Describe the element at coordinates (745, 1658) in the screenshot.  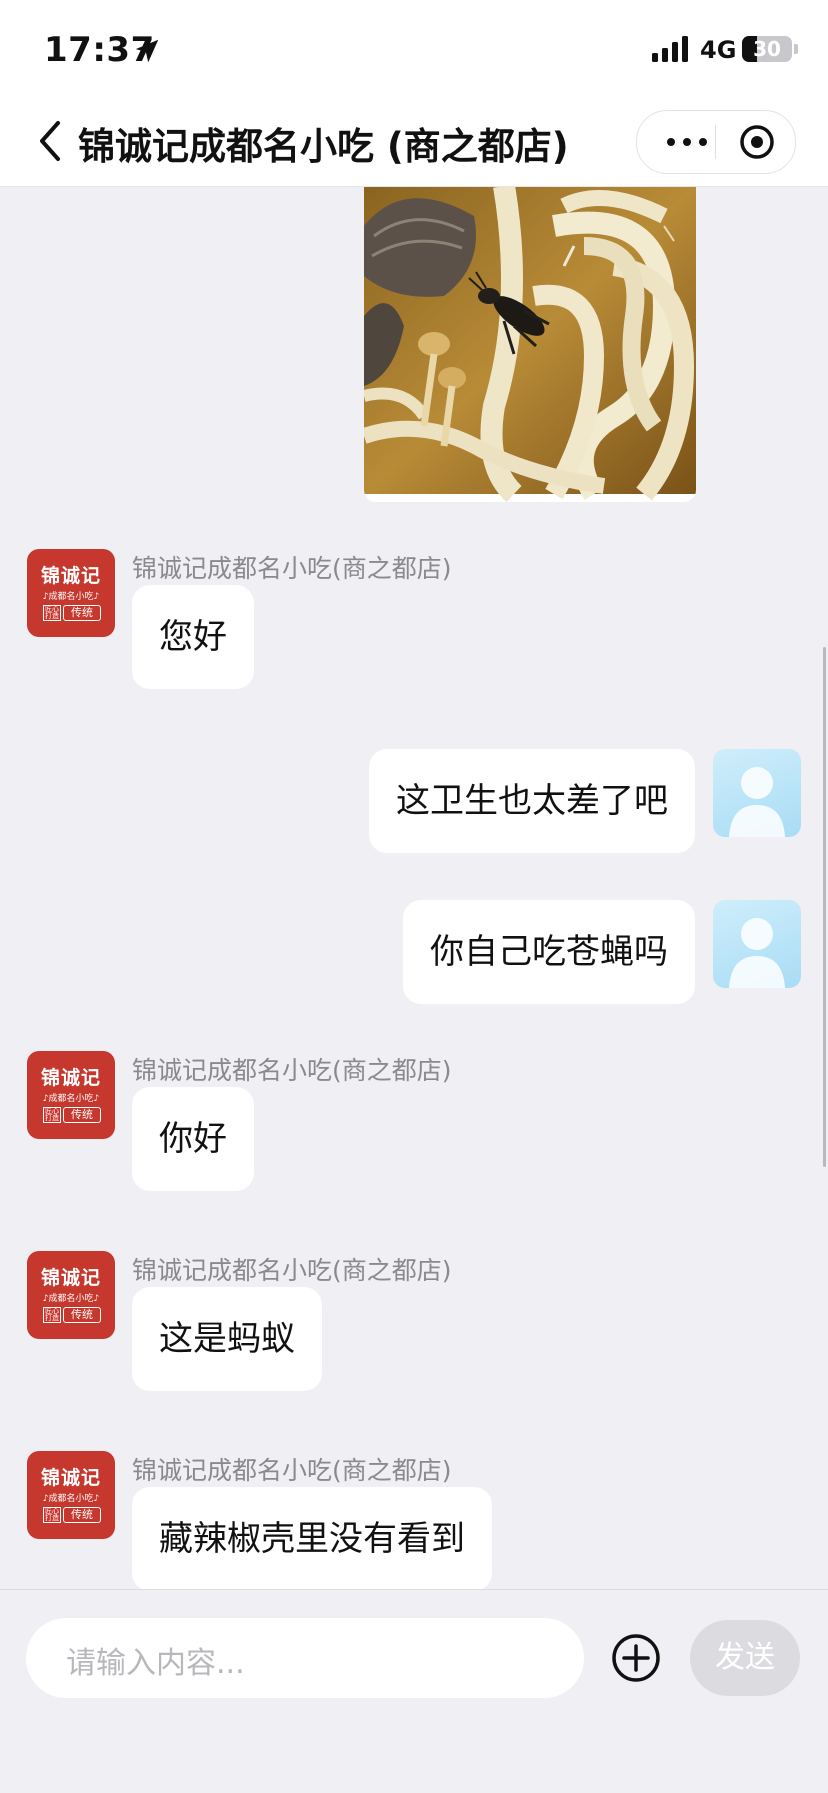
I see `send-button: 发送` at that location.